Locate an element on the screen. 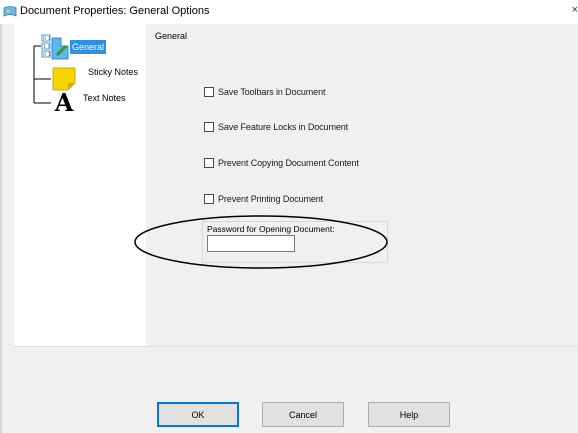 This screenshot has height=433, width=578. checkbox-label: Save Toolbars in Document is located at coordinates (272, 92).